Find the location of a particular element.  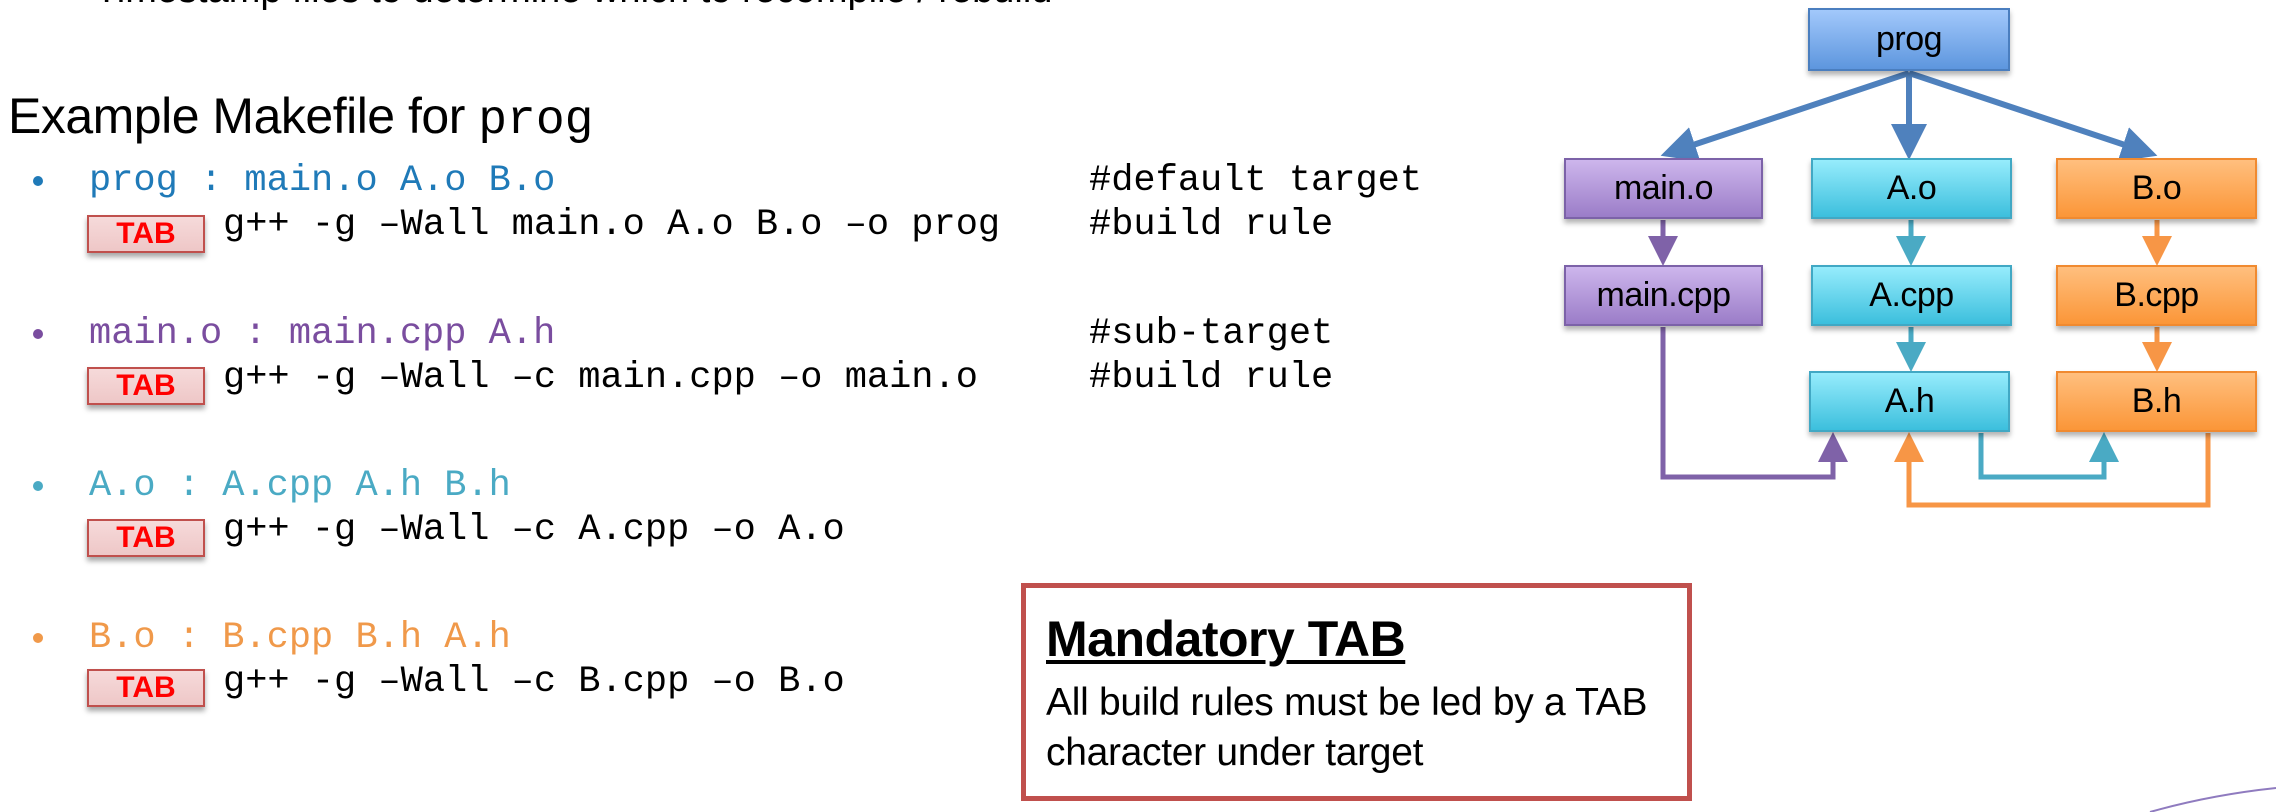

node-main-o: main.o is located at coordinates (1663, 188).